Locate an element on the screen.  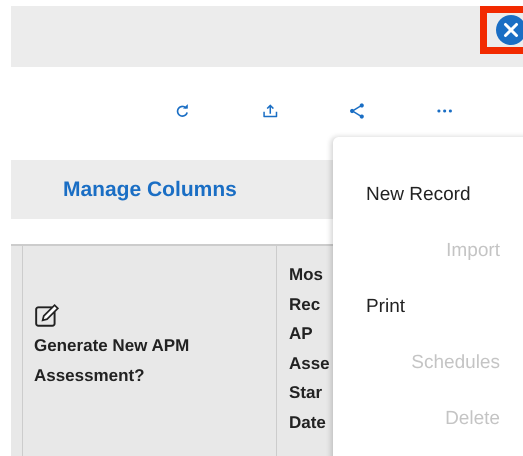
manage-columns-link: Manage Columns is located at coordinates (150, 190).